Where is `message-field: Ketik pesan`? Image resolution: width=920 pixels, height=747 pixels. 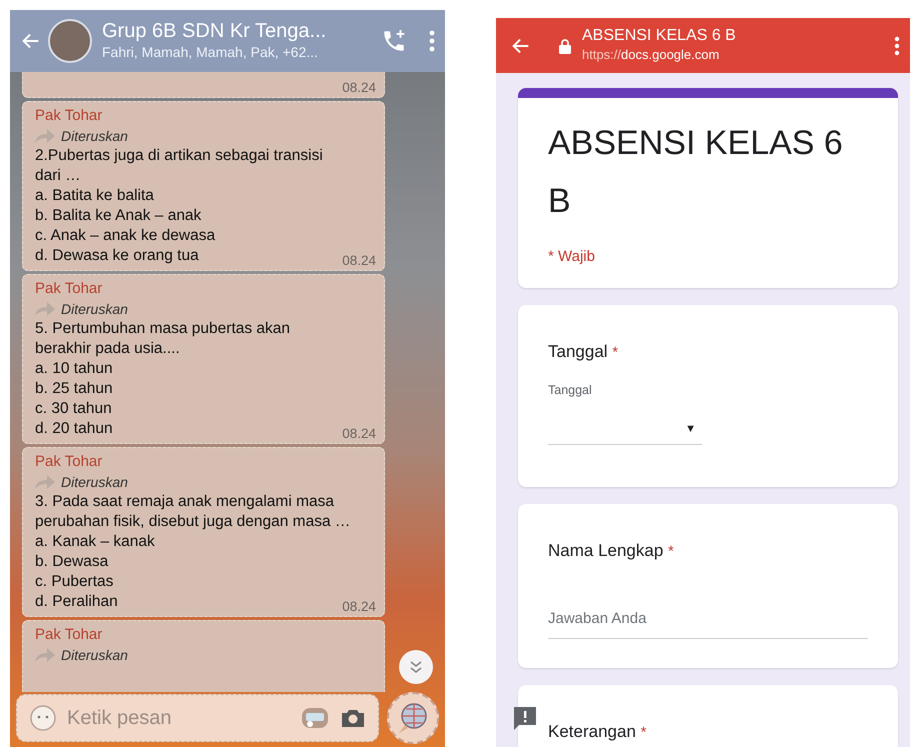
message-field: Ketik pesan is located at coordinates (197, 718).